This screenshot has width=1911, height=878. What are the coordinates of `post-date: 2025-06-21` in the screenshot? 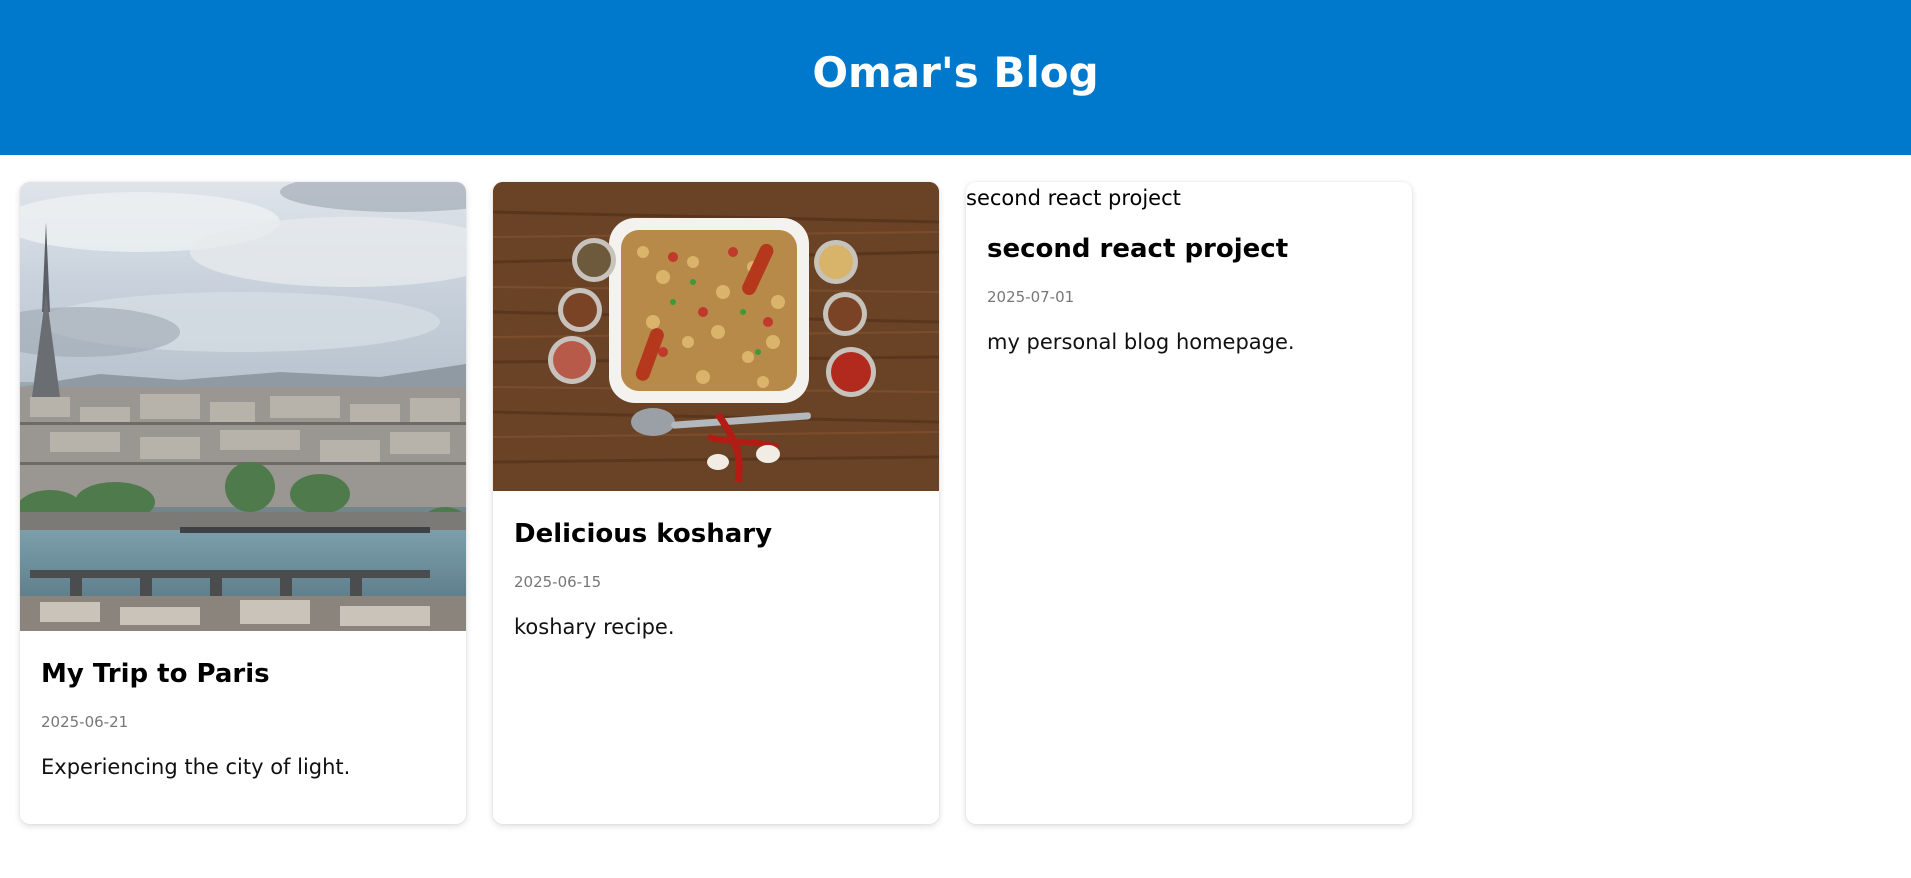 It's located at (85, 722).